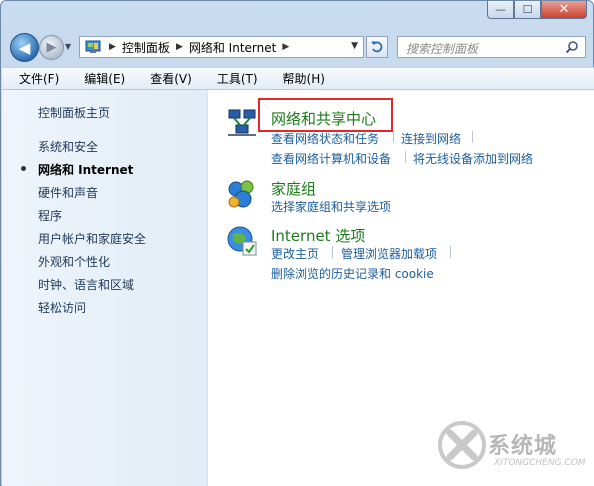  I want to click on sidebar-item-network-internet: 网络和 Internet, so click(86, 170).